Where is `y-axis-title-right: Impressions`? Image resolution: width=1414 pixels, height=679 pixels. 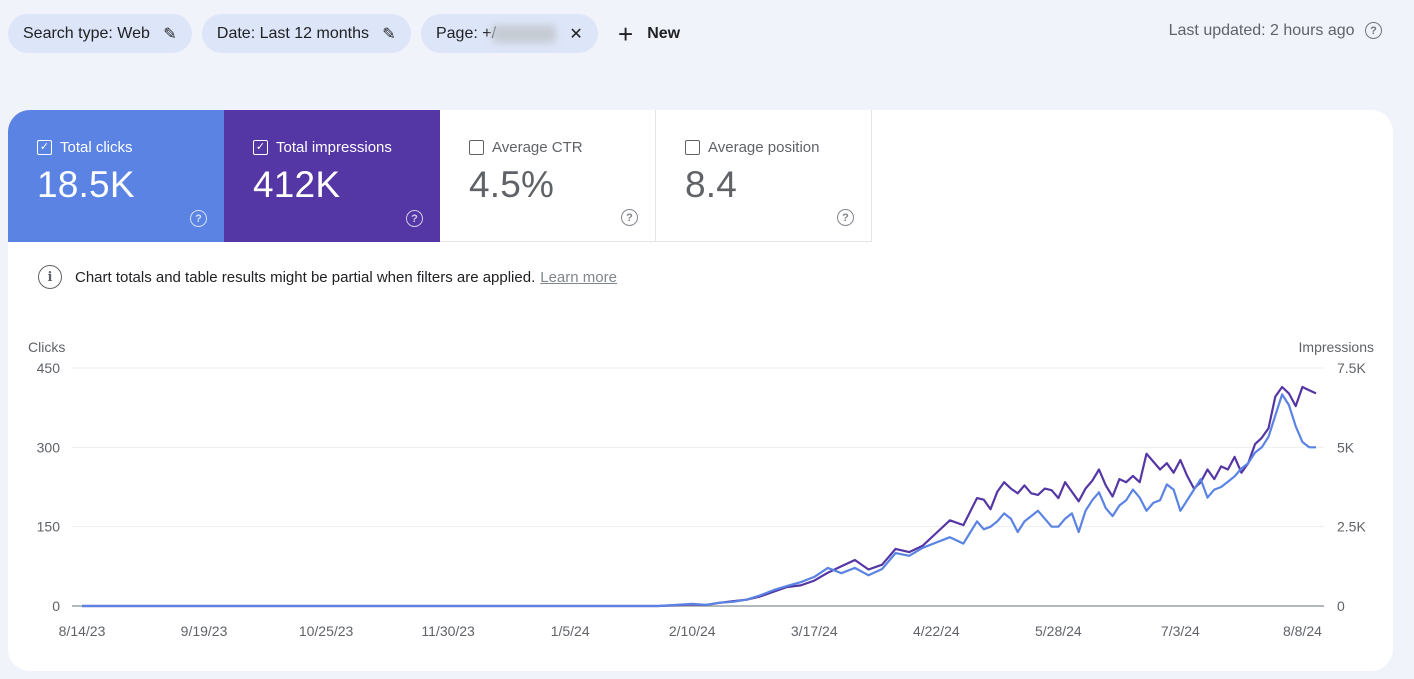
y-axis-title-right: Impressions is located at coordinates (1336, 347).